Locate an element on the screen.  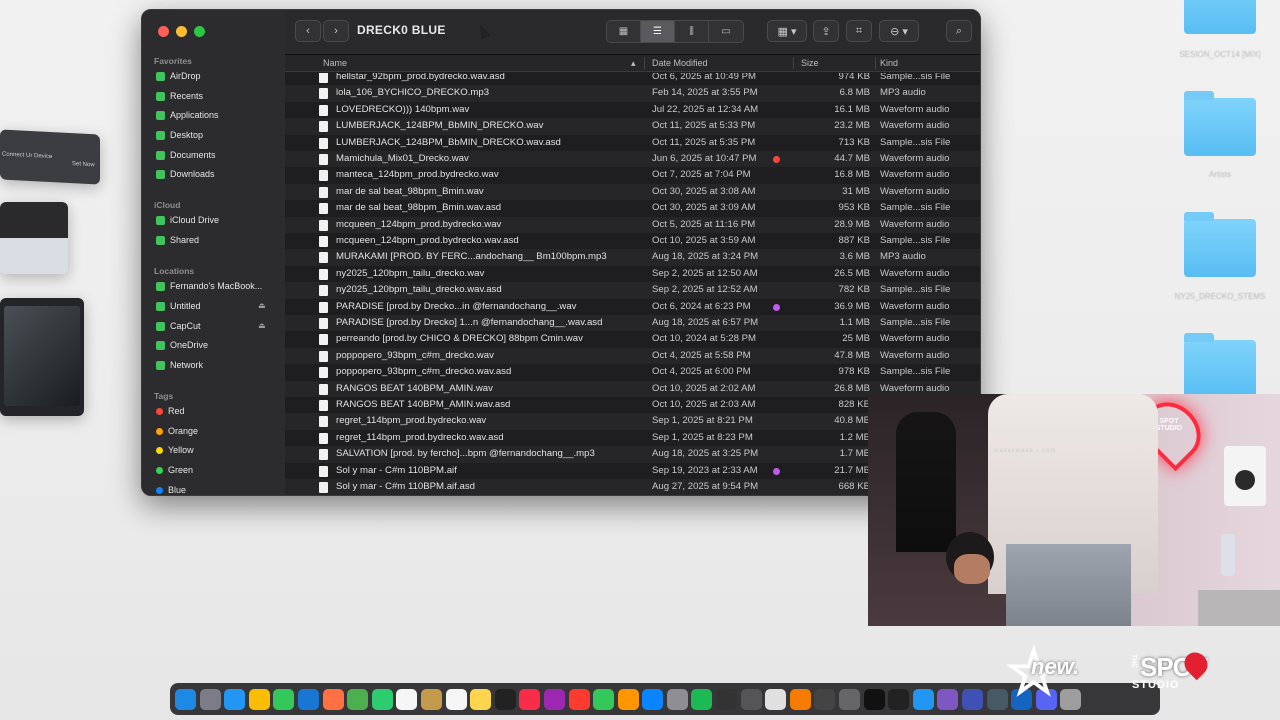
world-icon is located at coordinates (972, 699).